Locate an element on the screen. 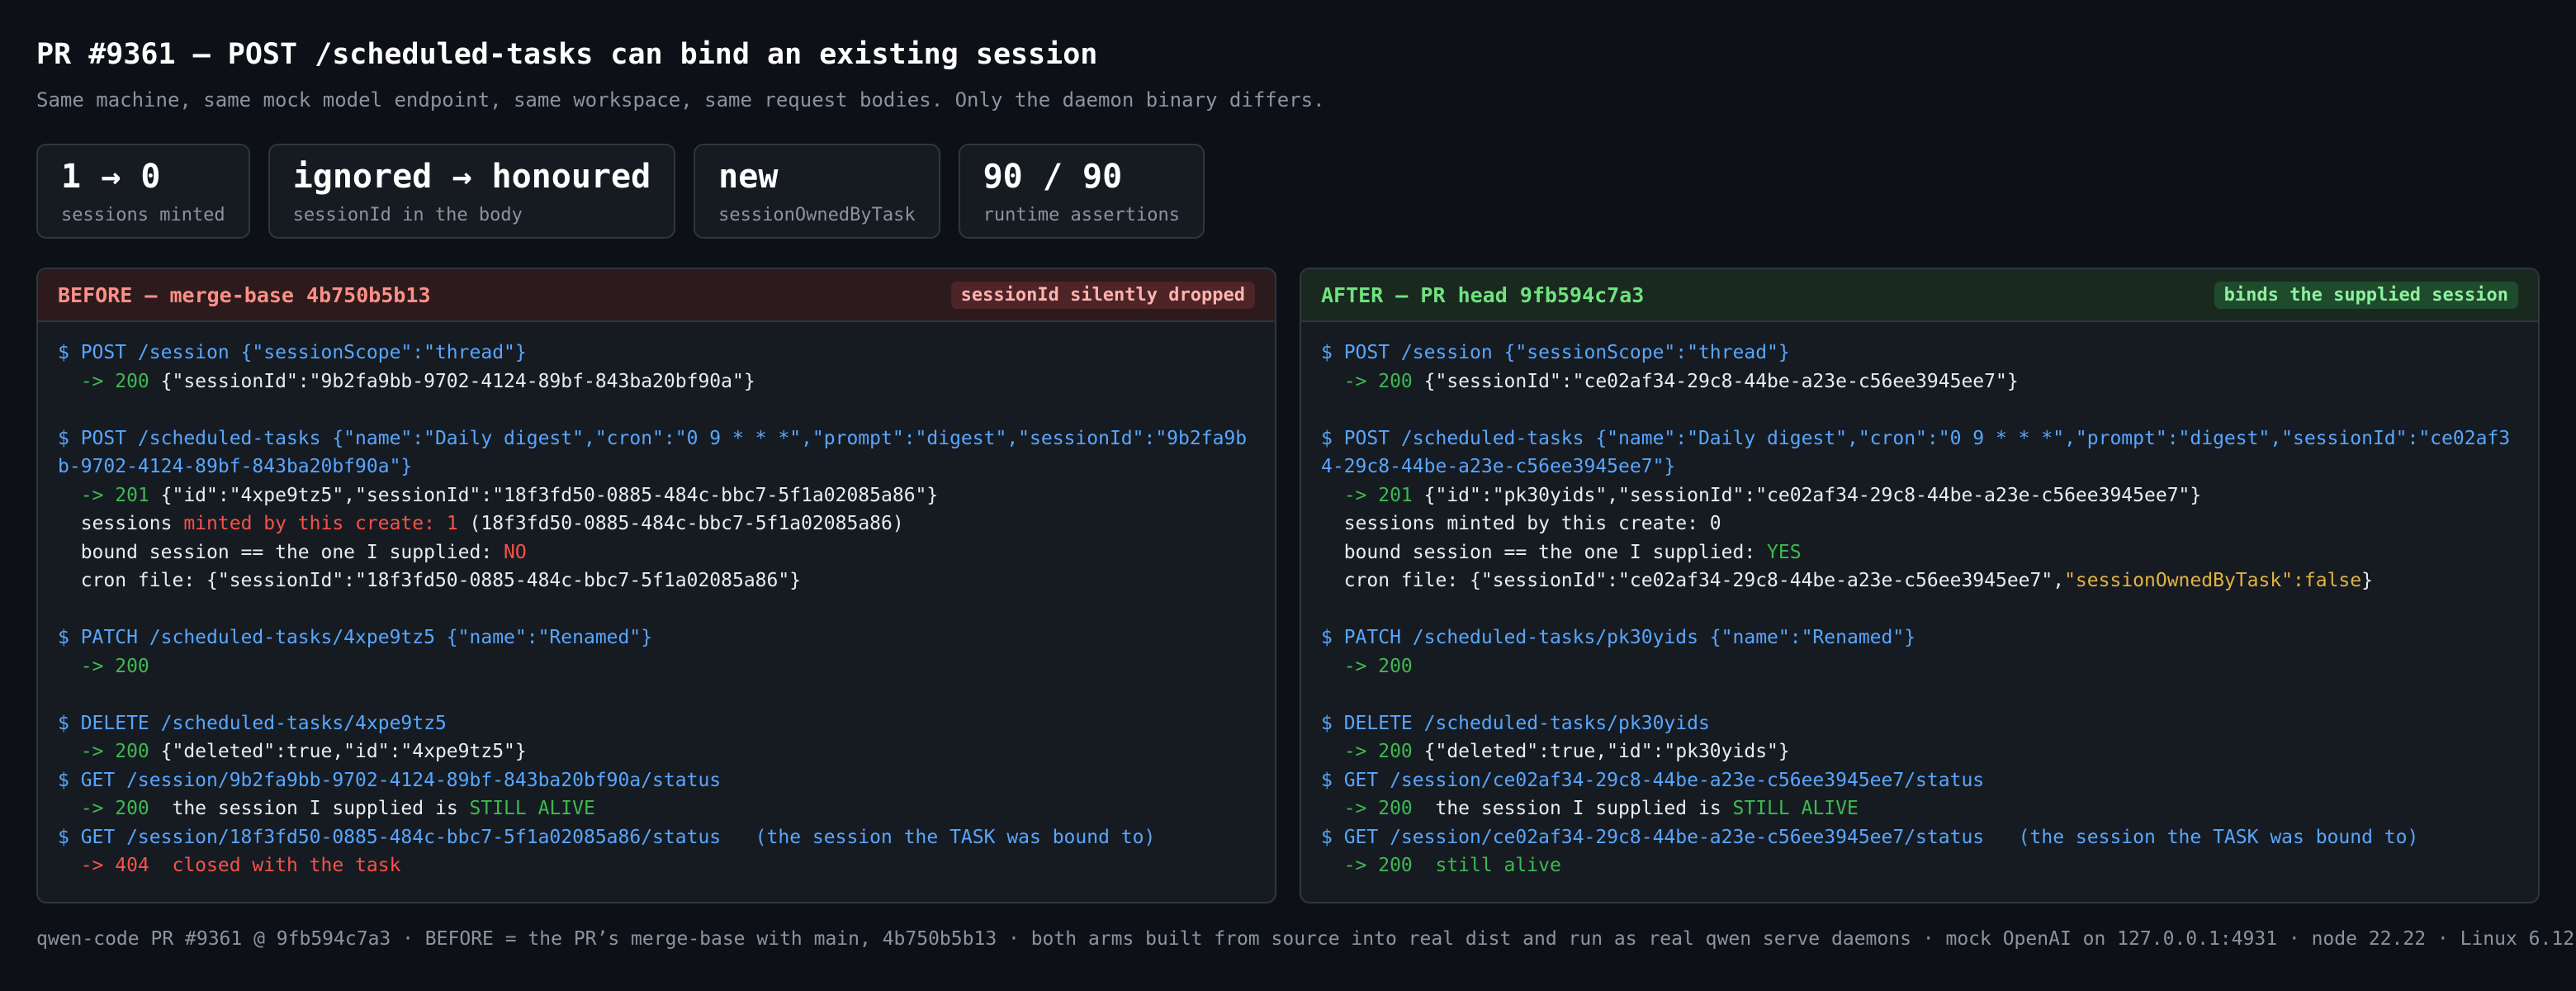 The image size is (2576, 991). log-highlight: "sessionOwnedByTask":false is located at coordinates (2213, 580).